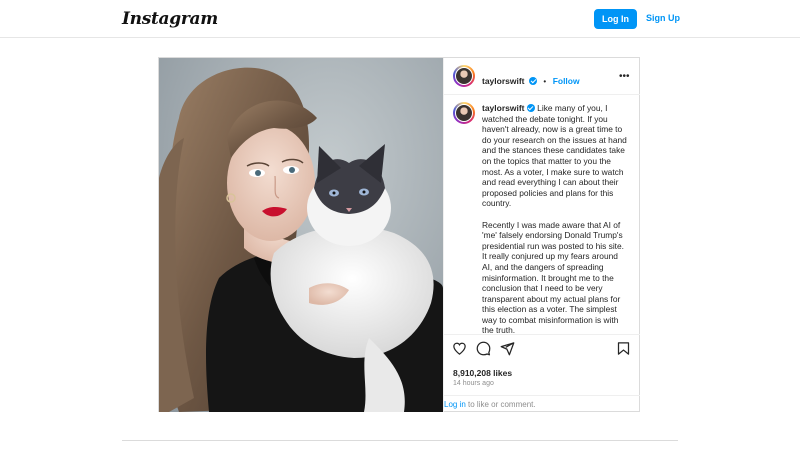  I want to click on log-in-button: Log In, so click(615, 19).